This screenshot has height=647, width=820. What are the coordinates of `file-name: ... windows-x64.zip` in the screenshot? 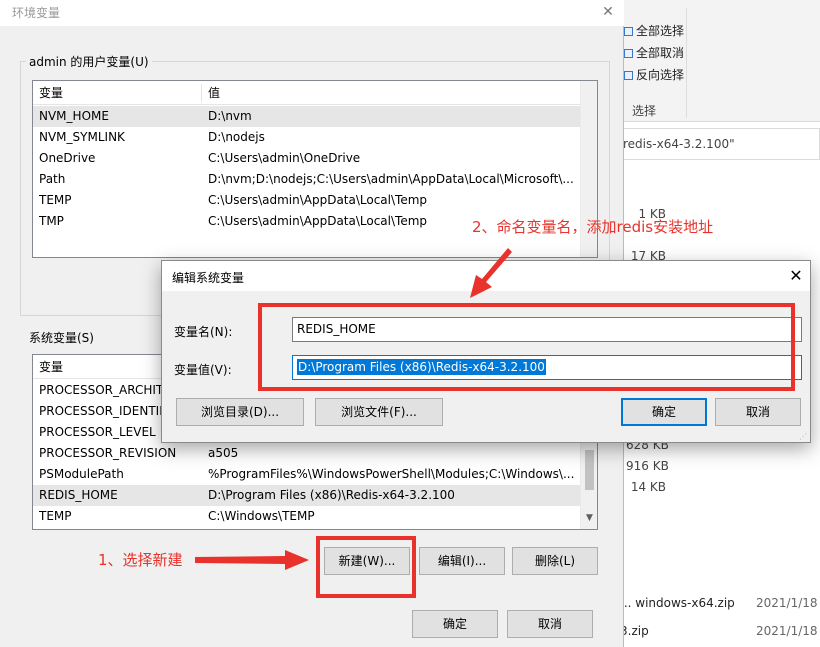 It's located at (677, 603).